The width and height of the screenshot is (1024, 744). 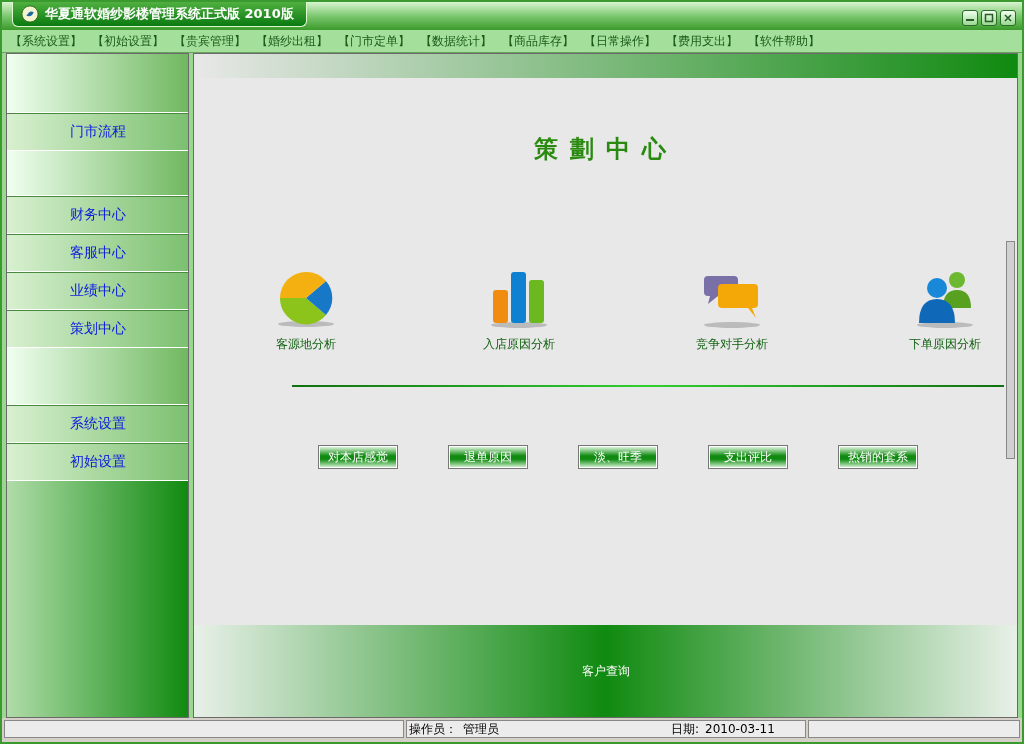 What do you see at coordinates (30, 14) in the screenshot?
I see `app-logo-icon` at bounding box center [30, 14].